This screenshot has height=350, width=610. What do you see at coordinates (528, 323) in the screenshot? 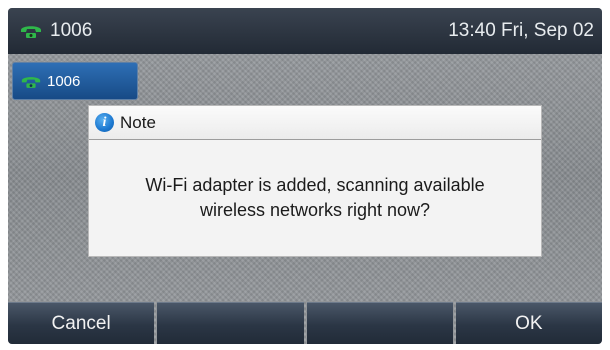
I see `ok-softkey: OK` at bounding box center [528, 323].